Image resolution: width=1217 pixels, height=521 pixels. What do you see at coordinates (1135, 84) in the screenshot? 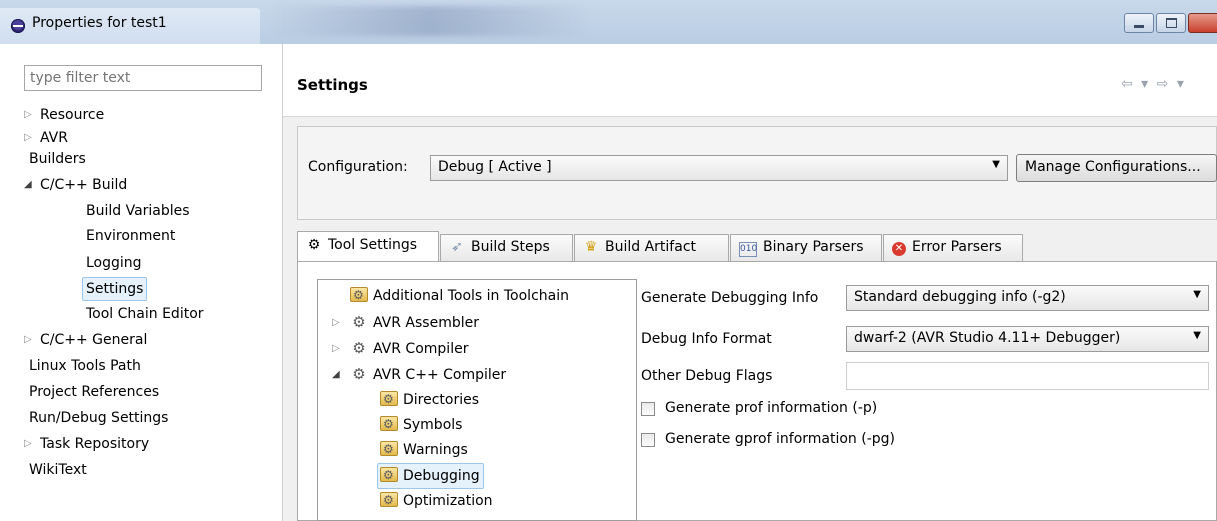
I see `back-arrow-icon: ⇦ ▾` at bounding box center [1135, 84].